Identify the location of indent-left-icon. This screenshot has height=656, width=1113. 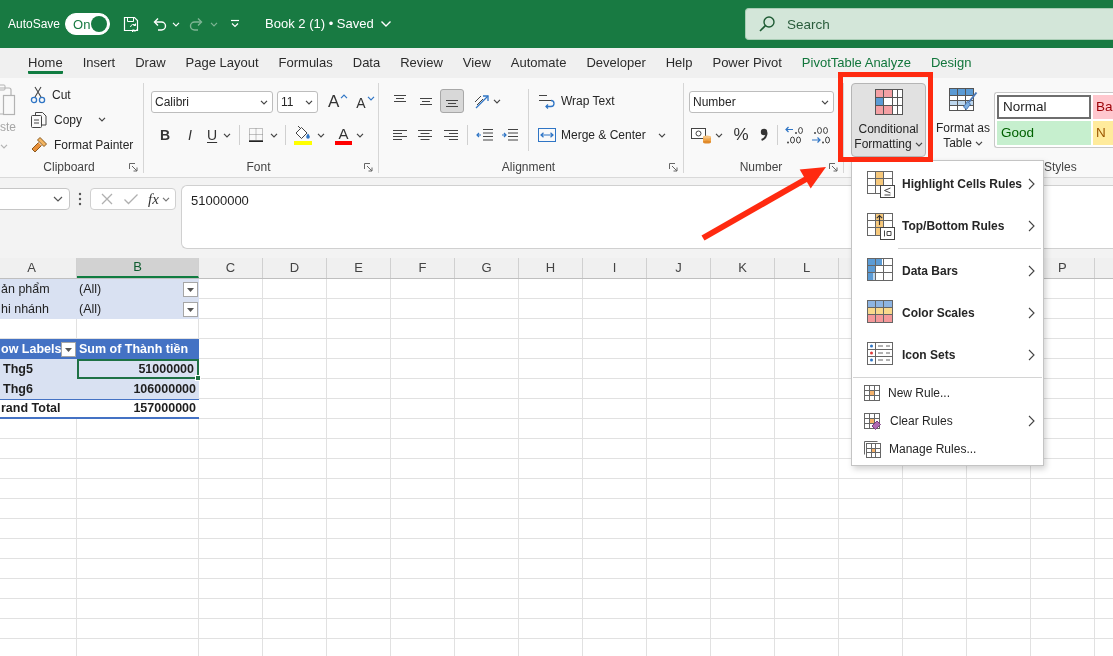
(484, 135).